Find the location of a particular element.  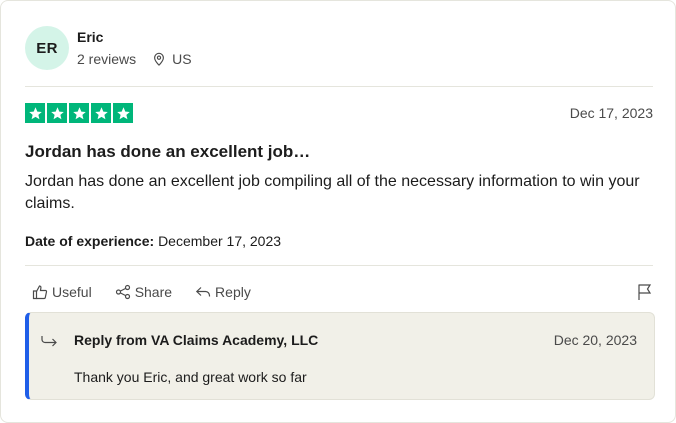

share-label: Share is located at coordinates (153, 292).